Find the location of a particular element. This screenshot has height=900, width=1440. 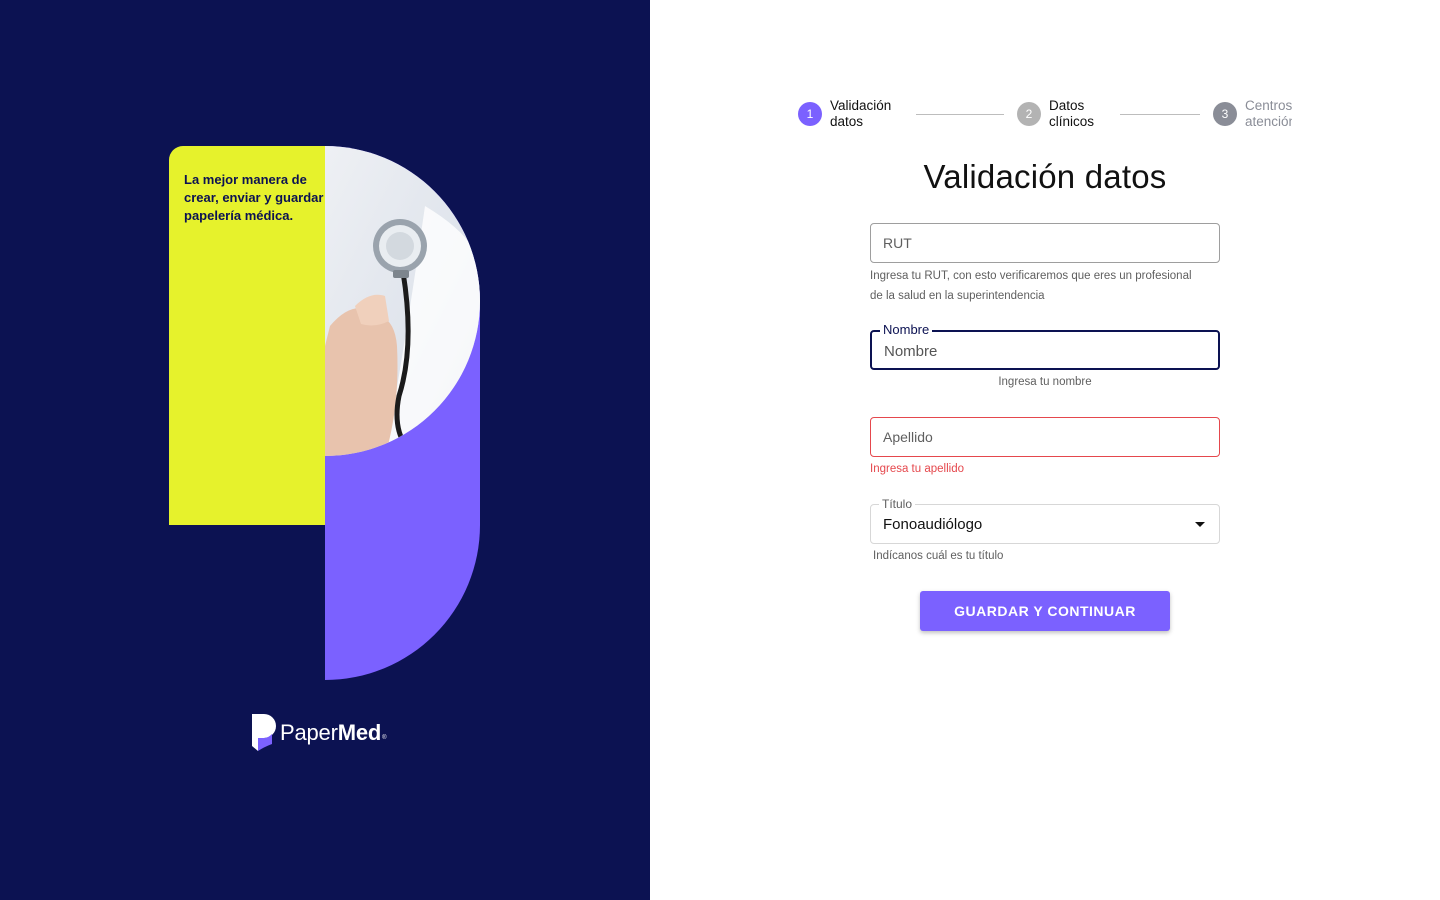

titulo-helper-text: Indícanos cuál es tu título is located at coordinates (938, 556).